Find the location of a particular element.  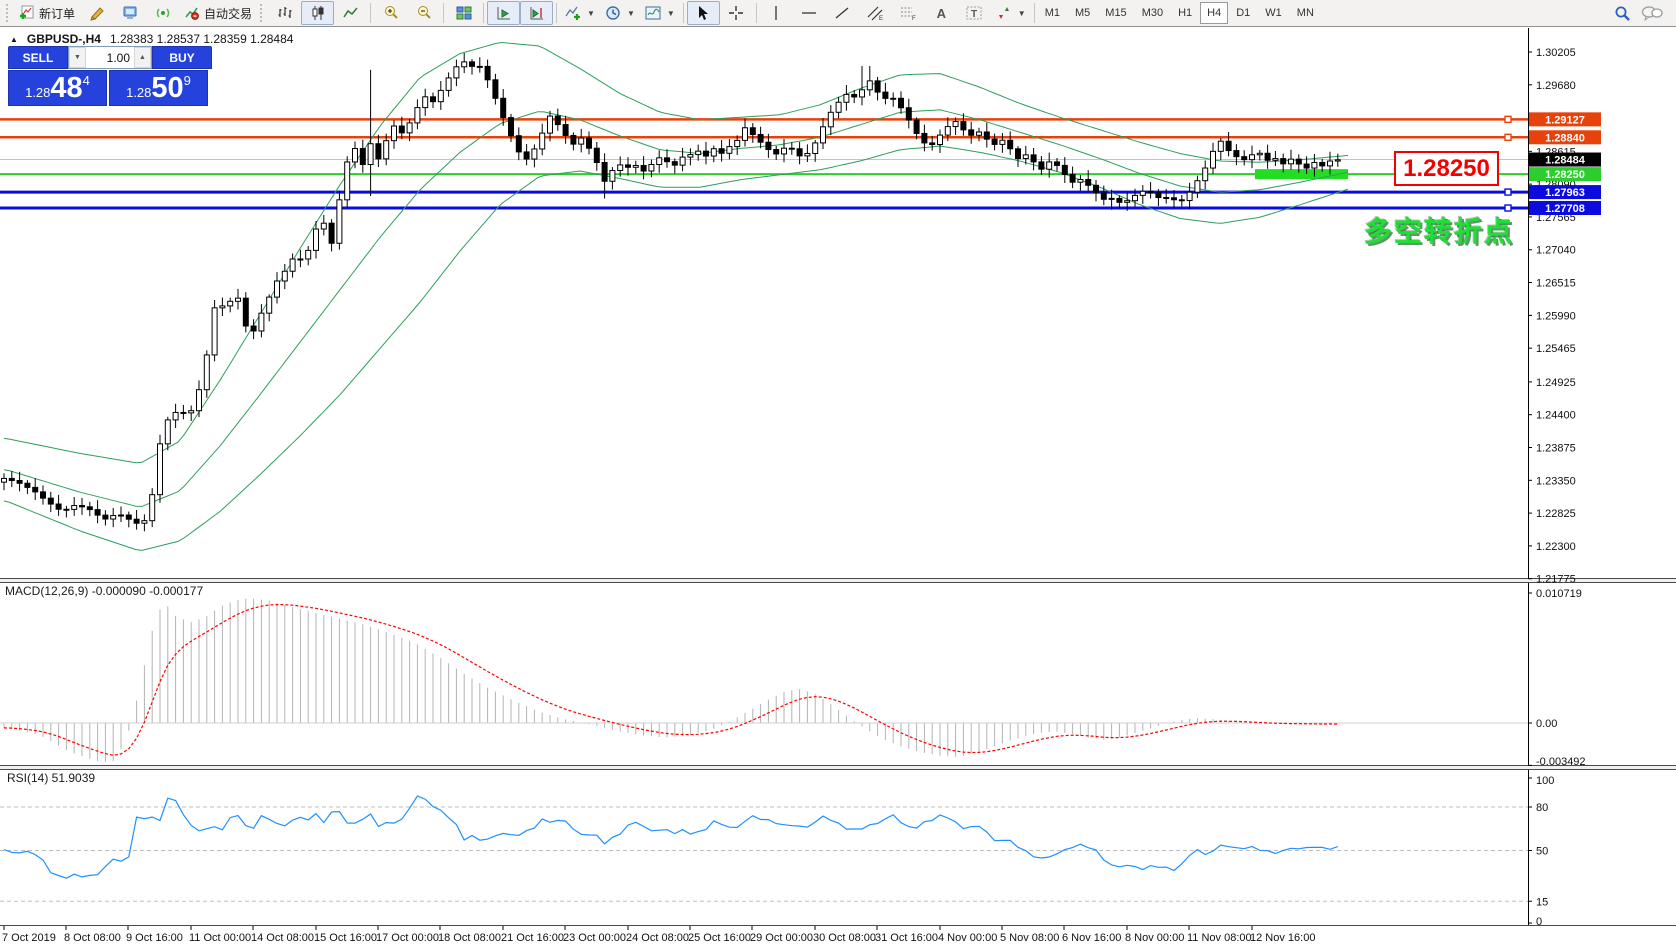

vertical-line-button is located at coordinates (776, 13).